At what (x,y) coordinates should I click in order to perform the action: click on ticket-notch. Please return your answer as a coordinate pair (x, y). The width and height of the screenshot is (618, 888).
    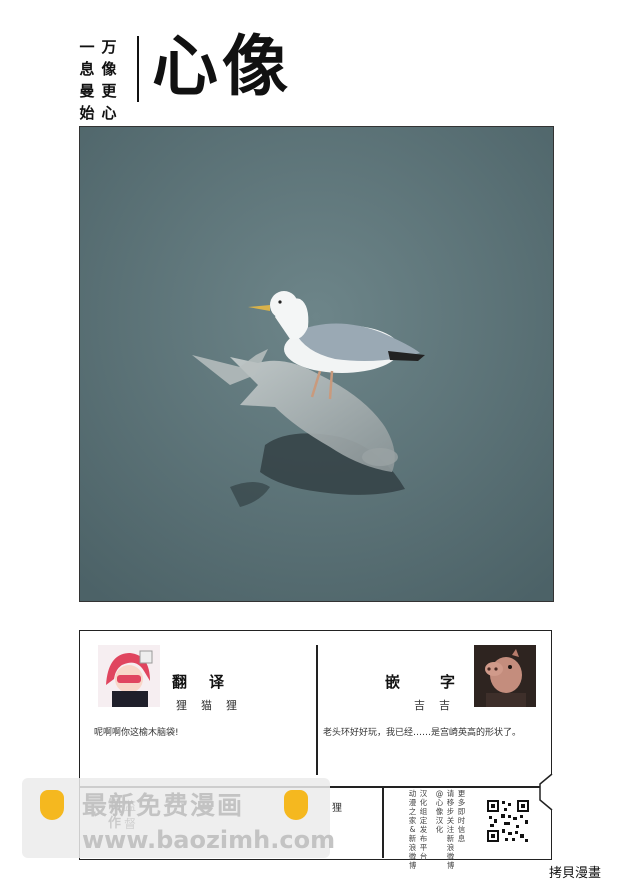
    Looking at the image, I should click on (546, 792).